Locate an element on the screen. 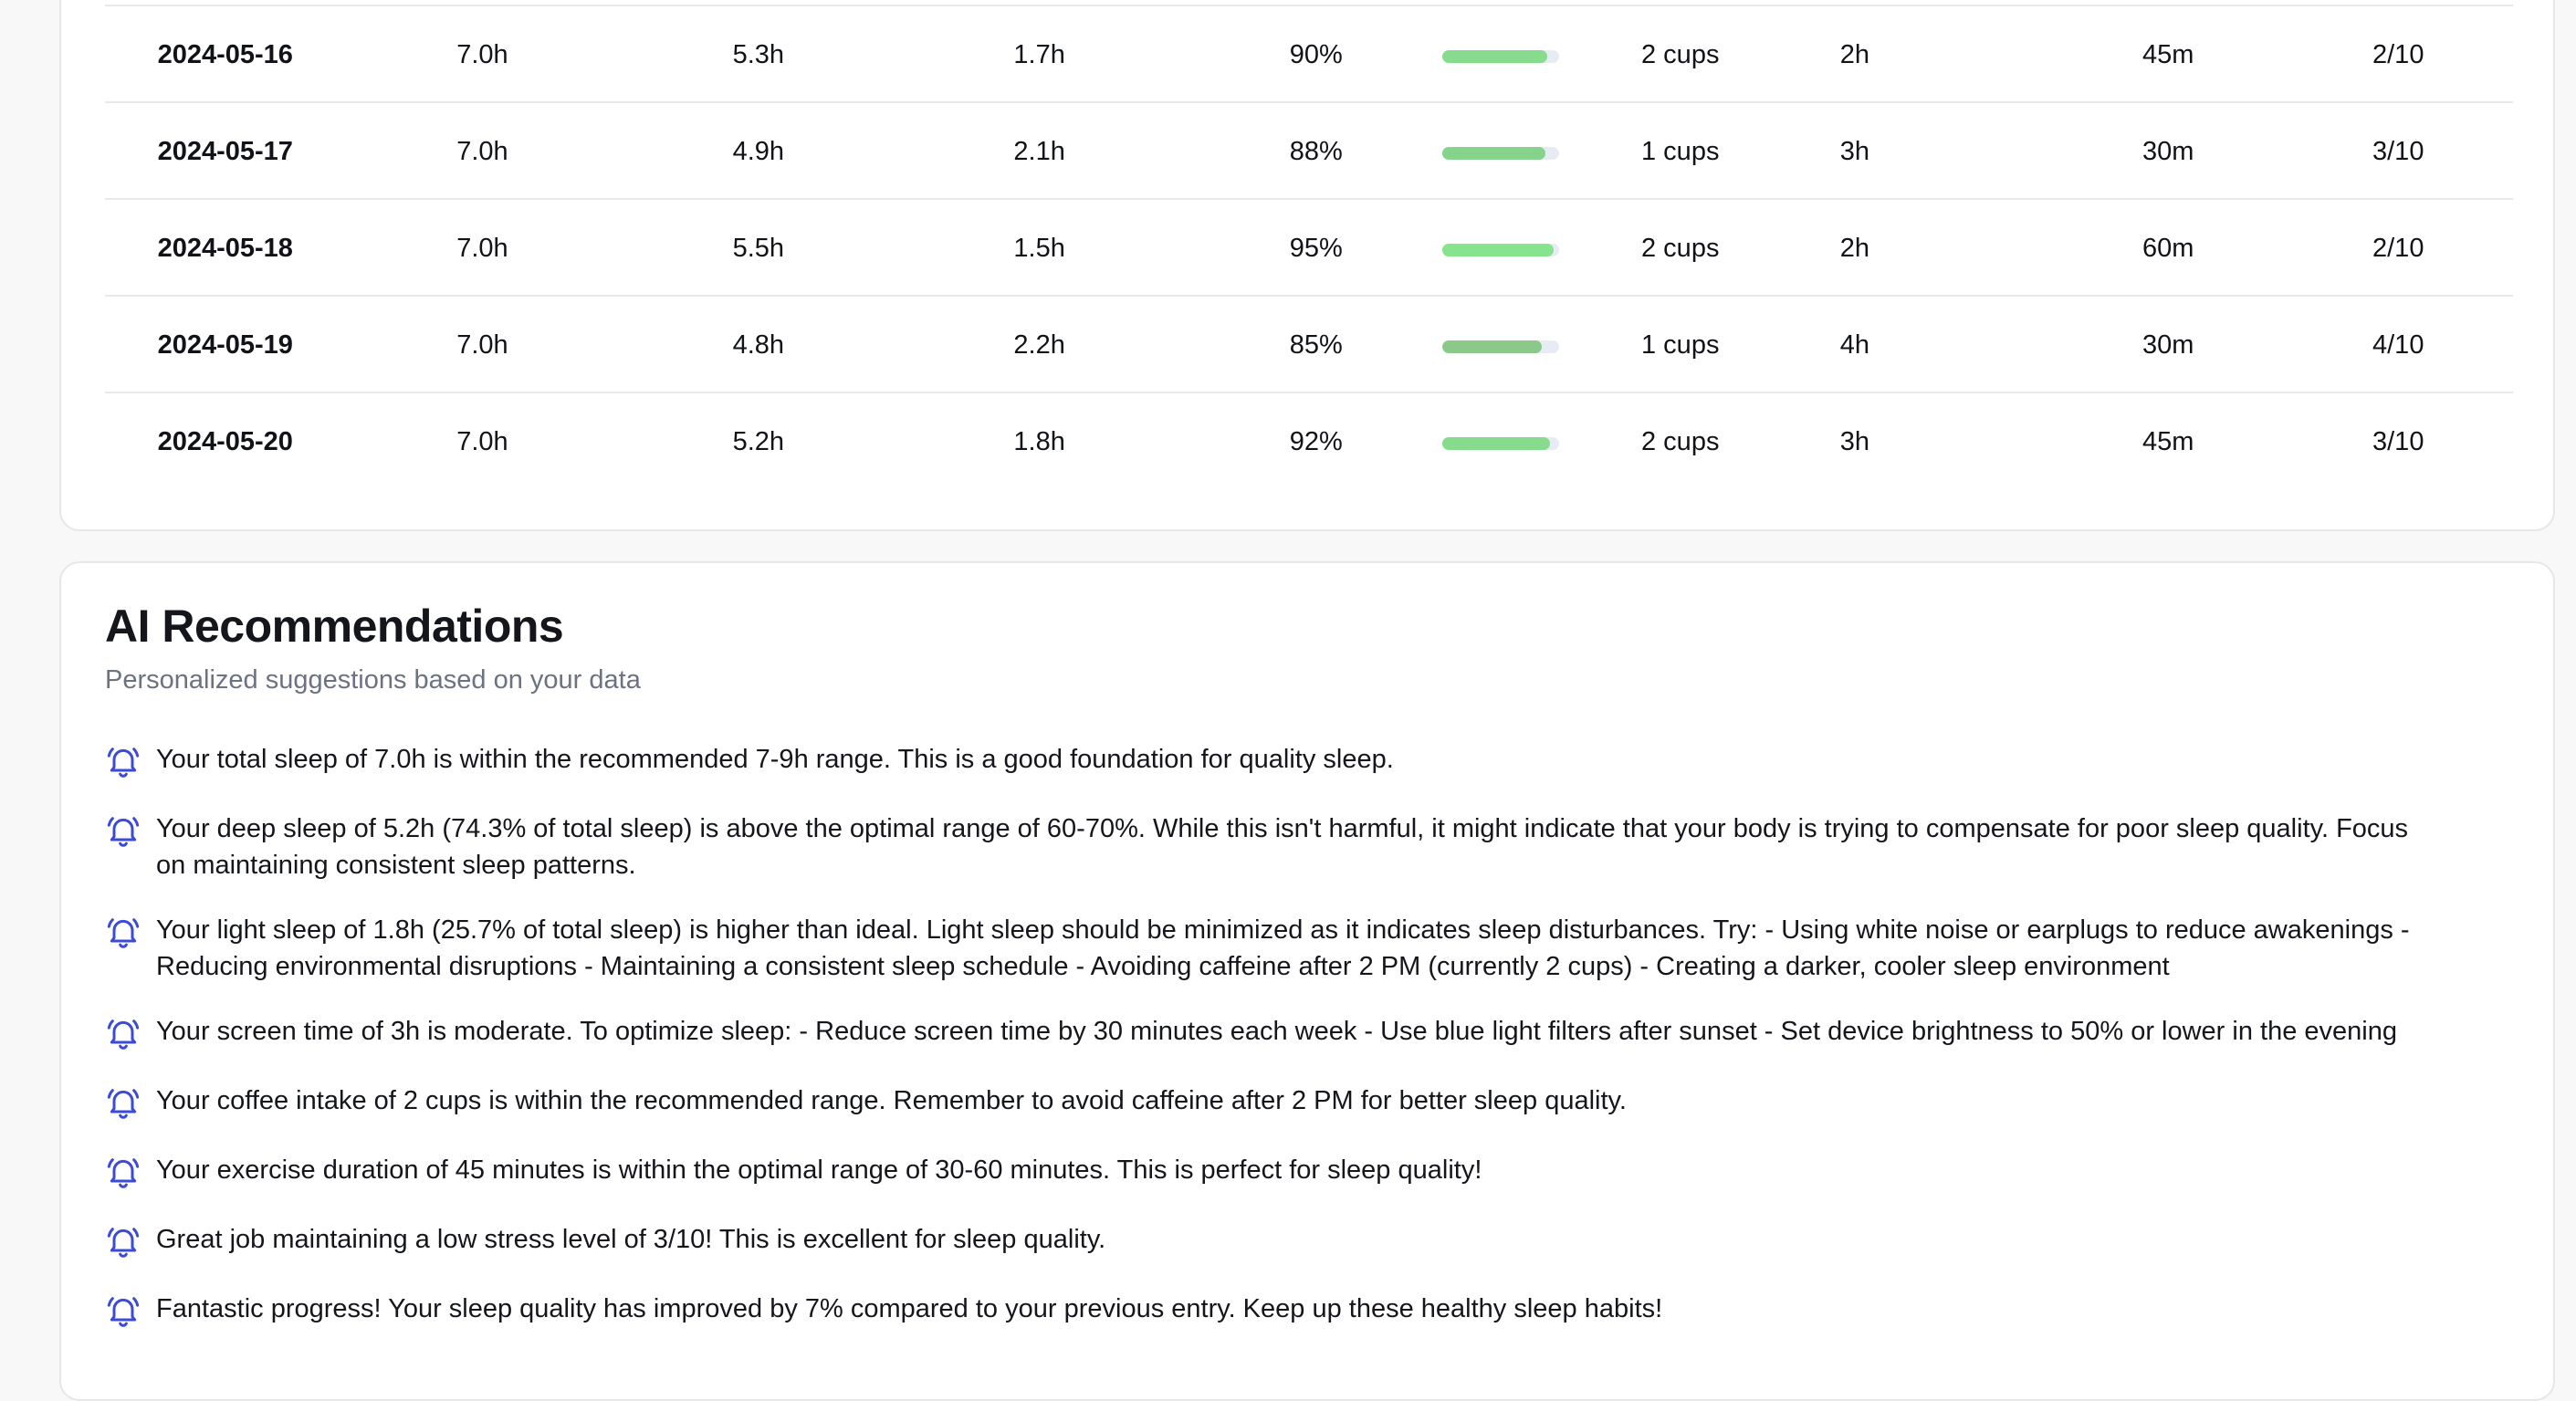 The width and height of the screenshot is (2576, 1401). deep-sleep-cell: 5.2h is located at coordinates (758, 441).